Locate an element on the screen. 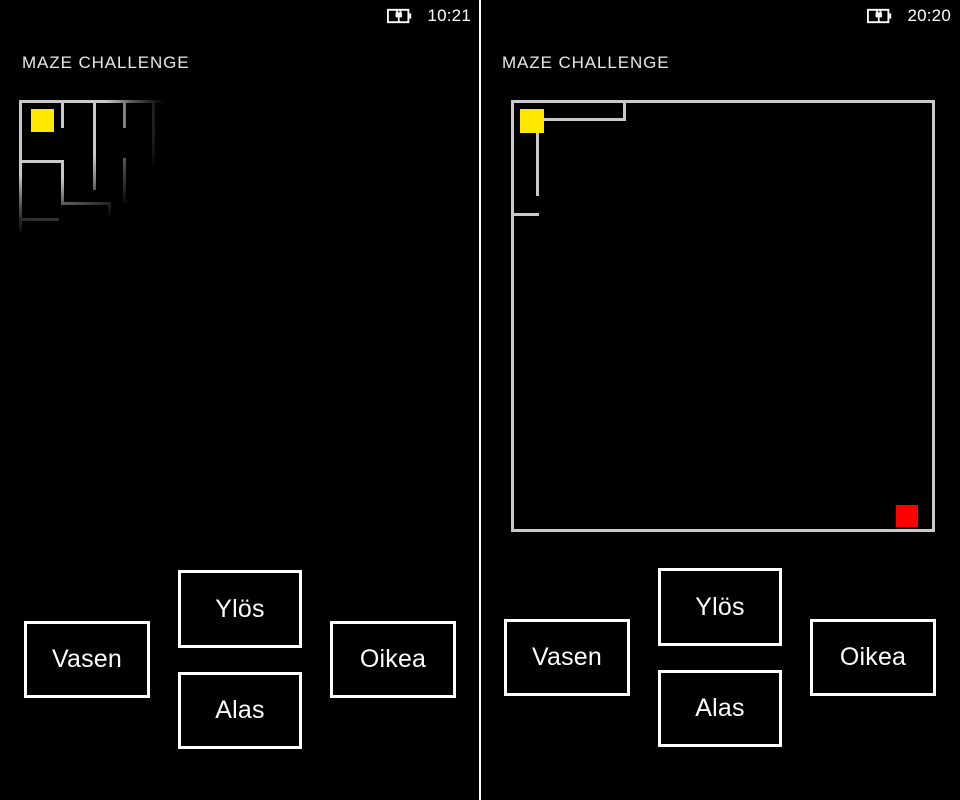 The width and height of the screenshot is (960, 800). status-clock: 10:21 is located at coordinates (449, 15).